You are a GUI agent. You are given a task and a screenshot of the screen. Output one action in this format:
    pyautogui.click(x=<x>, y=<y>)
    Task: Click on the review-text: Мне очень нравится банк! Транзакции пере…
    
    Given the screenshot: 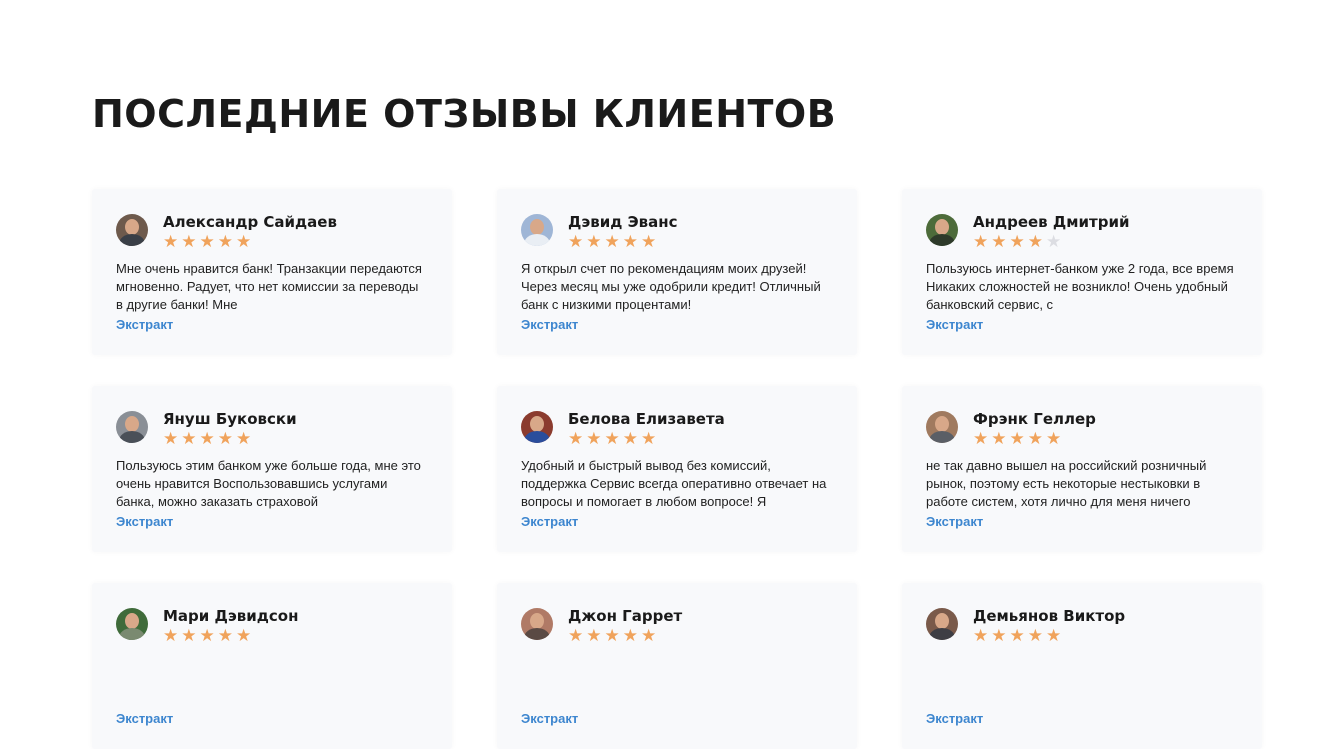 What is the action you would take?
    pyautogui.click(x=269, y=286)
    